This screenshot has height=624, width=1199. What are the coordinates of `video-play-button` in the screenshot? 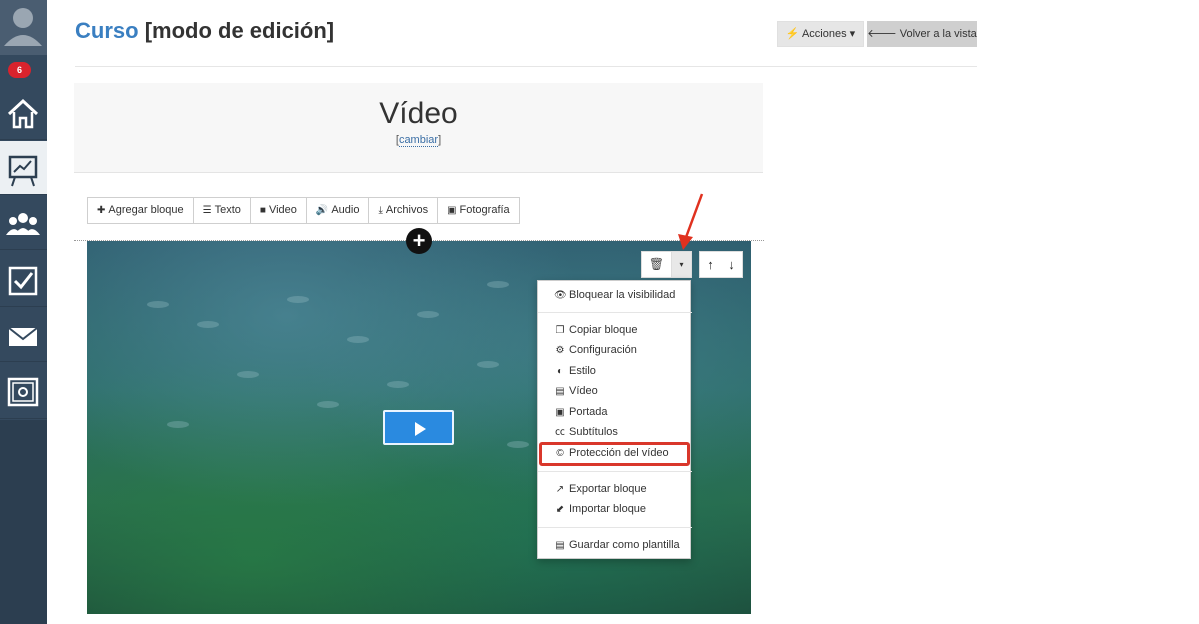 It's located at (418, 427).